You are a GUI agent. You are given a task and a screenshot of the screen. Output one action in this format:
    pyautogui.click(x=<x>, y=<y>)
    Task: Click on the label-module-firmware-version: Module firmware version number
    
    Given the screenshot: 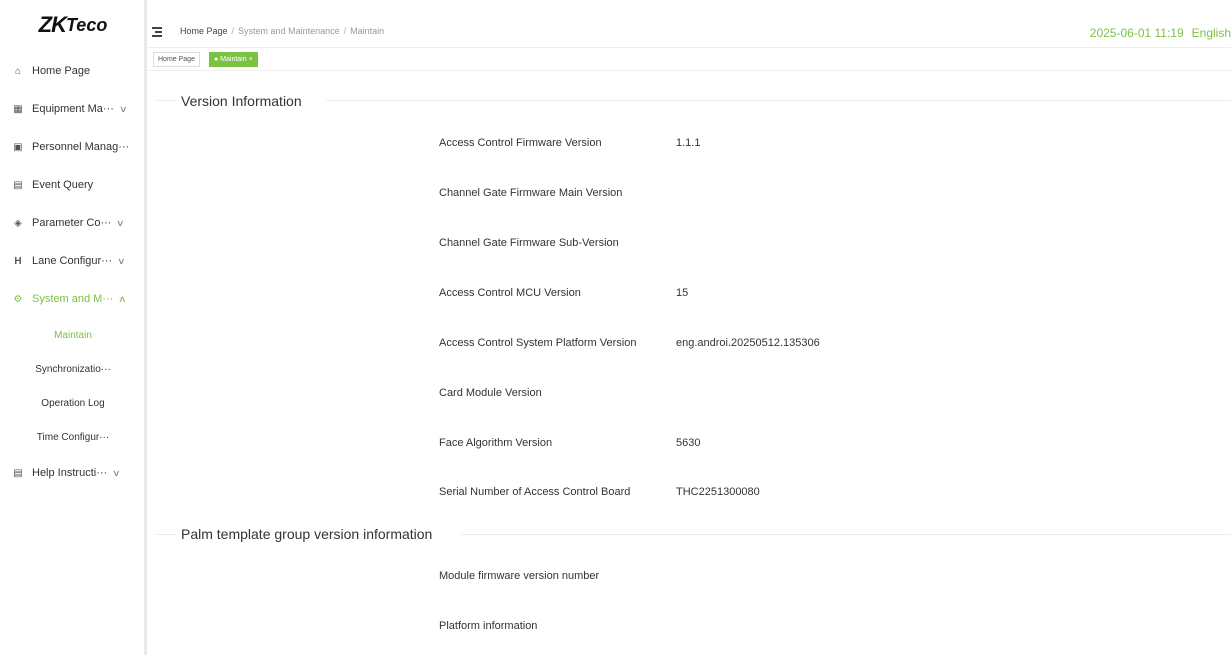 What is the action you would take?
    pyautogui.click(x=519, y=576)
    